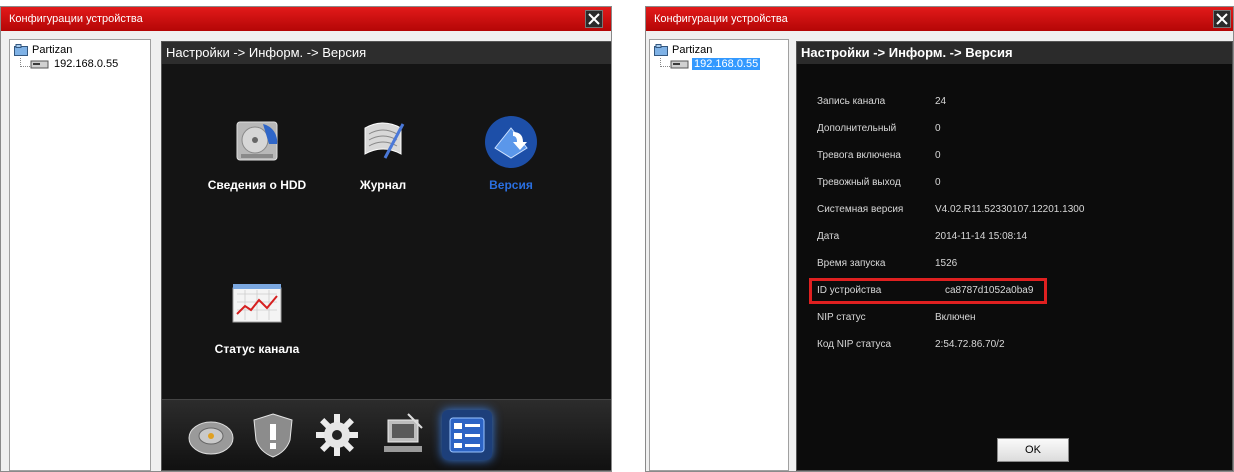 The width and height of the screenshot is (1234, 472). Describe the element at coordinates (928, 291) in the screenshot. I see `device-id-highlight` at that location.